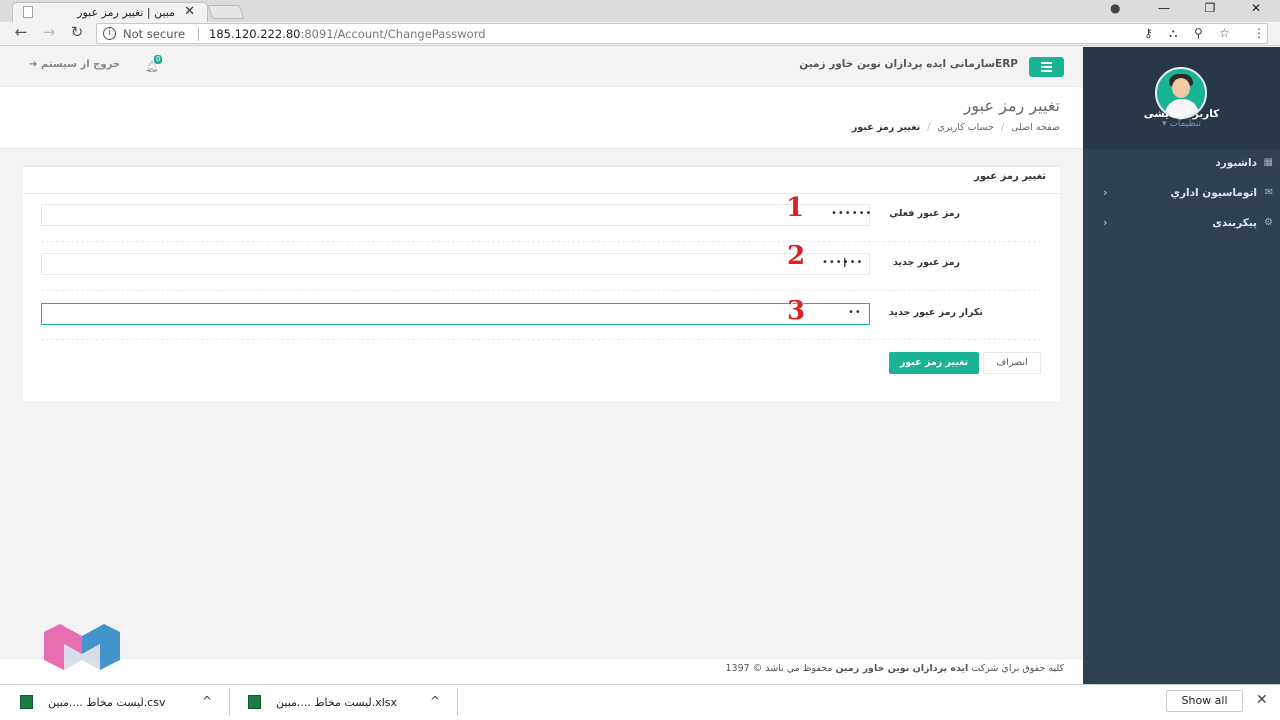  What do you see at coordinates (1181, 124) in the screenshot?
I see `user-settings-dropdown: تنظیمات ▾` at bounding box center [1181, 124].